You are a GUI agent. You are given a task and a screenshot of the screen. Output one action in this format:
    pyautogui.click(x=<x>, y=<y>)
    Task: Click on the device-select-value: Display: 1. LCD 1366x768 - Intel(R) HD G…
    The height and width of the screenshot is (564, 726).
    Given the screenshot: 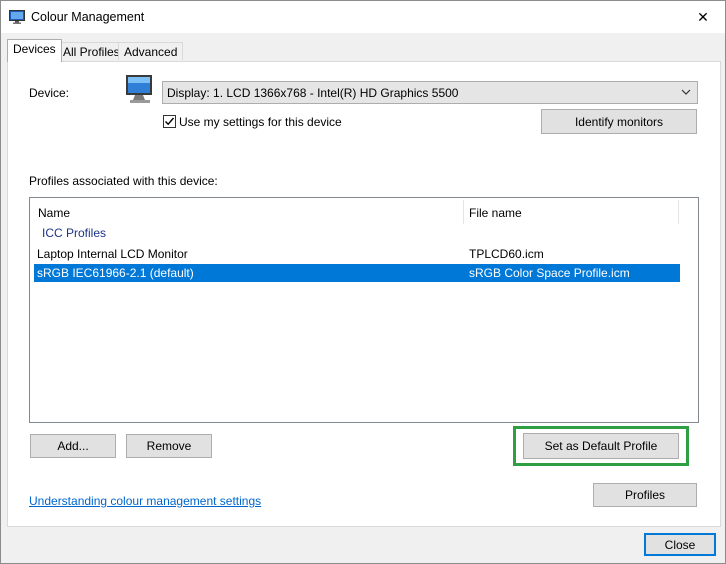 What is the action you would take?
    pyautogui.click(x=313, y=93)
    